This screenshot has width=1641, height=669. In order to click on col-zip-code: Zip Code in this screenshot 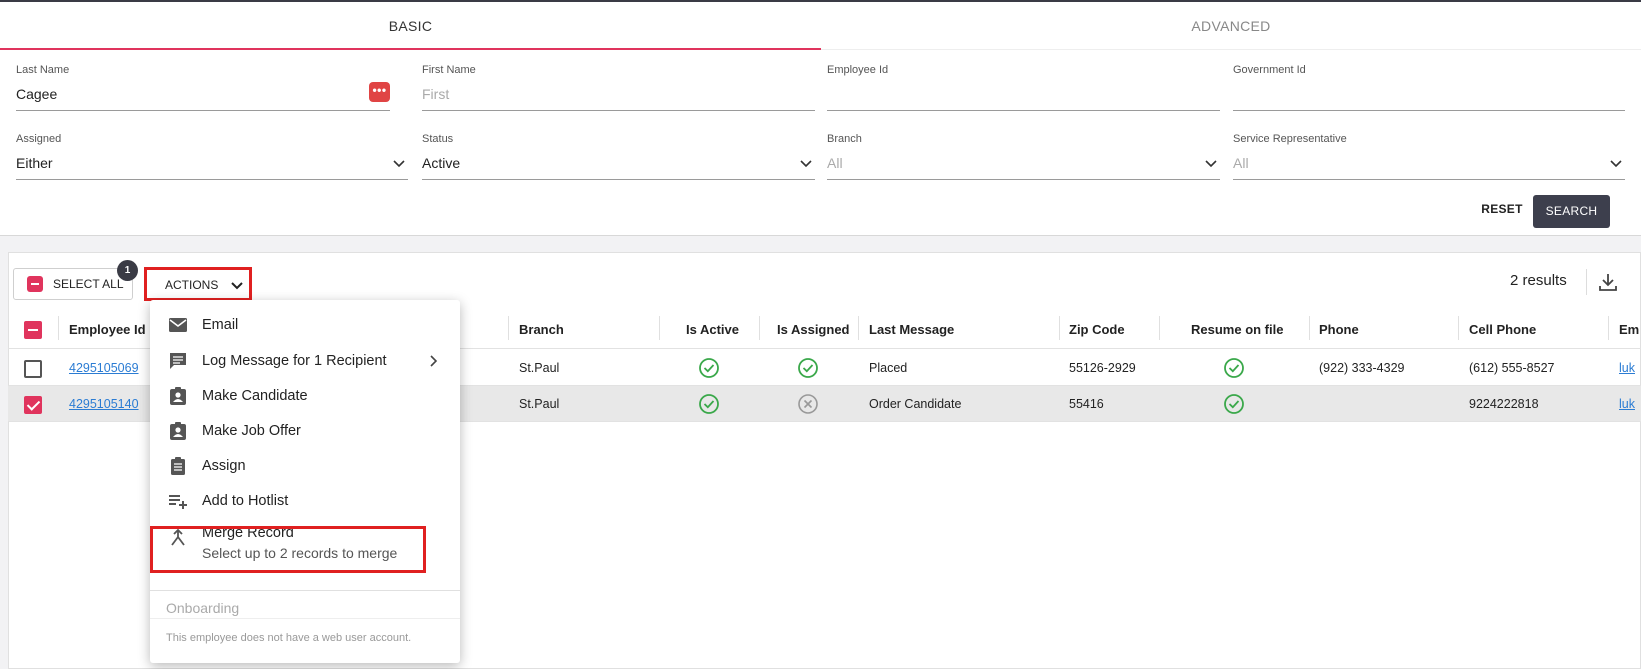, I will do `click(1097, 329)`.